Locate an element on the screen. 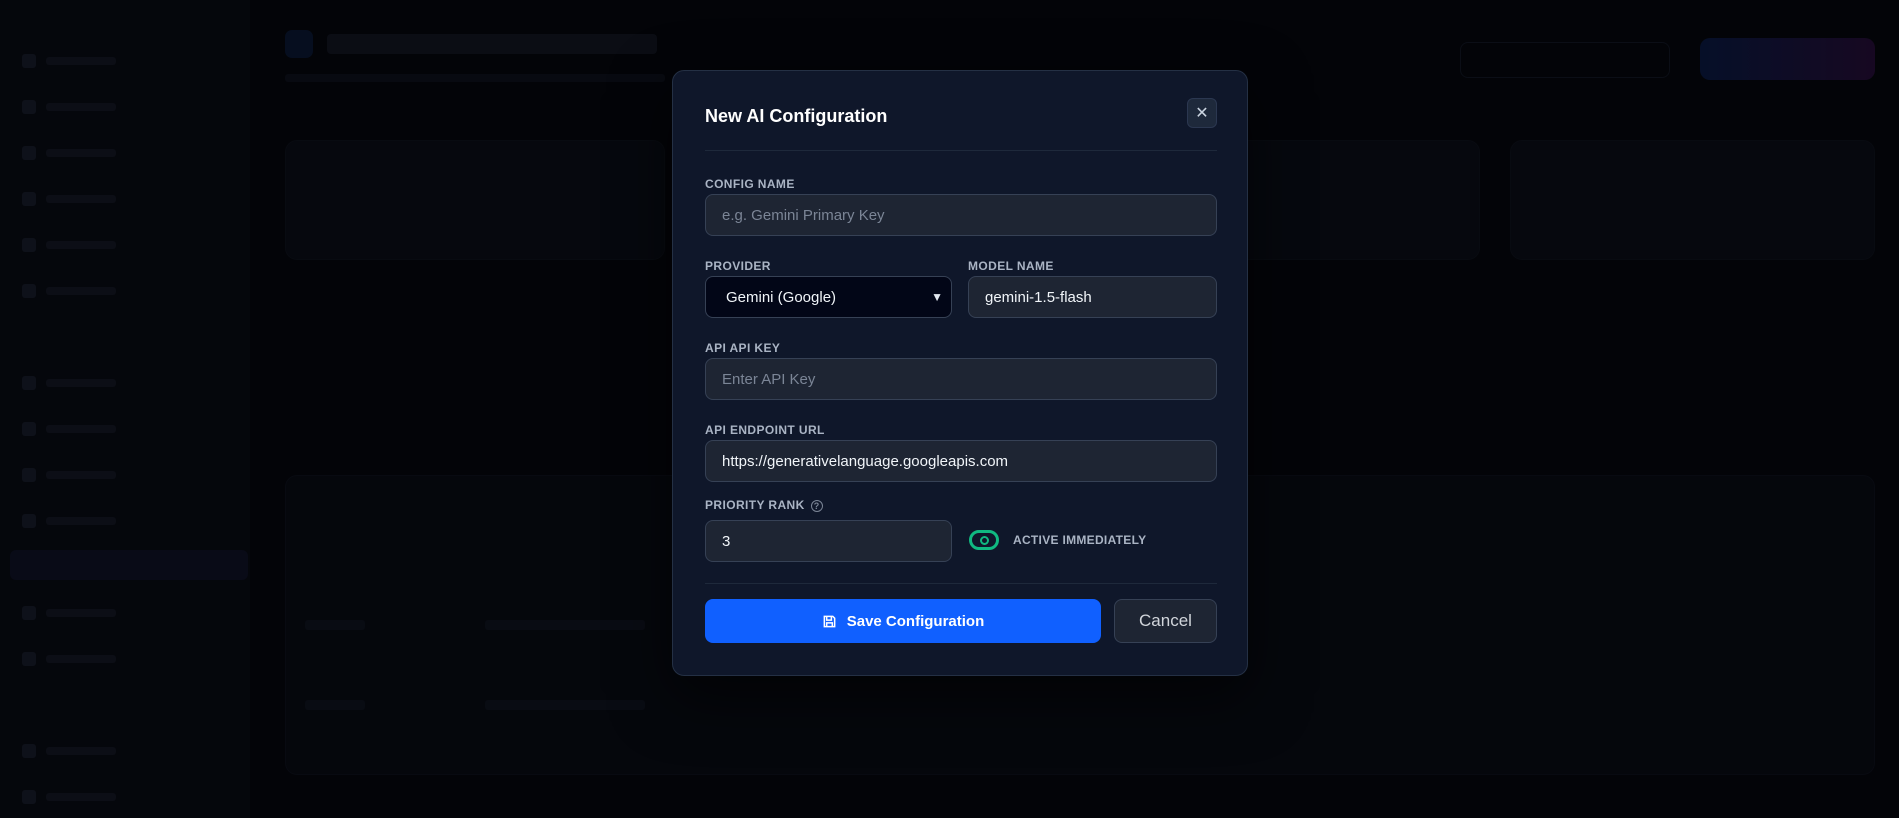 The height and width of the screenshot is (818, 1899). endpoint-input is located at coordinates (961, 461).